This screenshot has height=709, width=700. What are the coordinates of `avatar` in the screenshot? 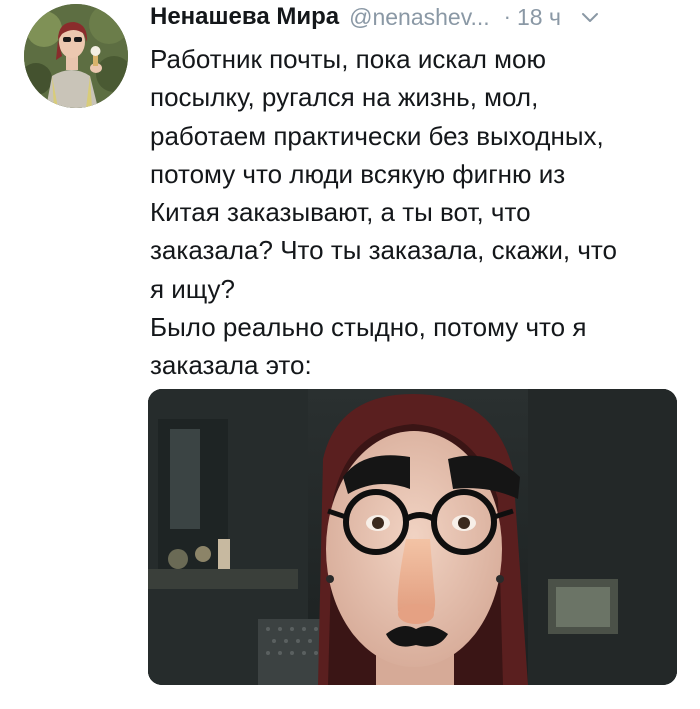 It's located at (76, 56).